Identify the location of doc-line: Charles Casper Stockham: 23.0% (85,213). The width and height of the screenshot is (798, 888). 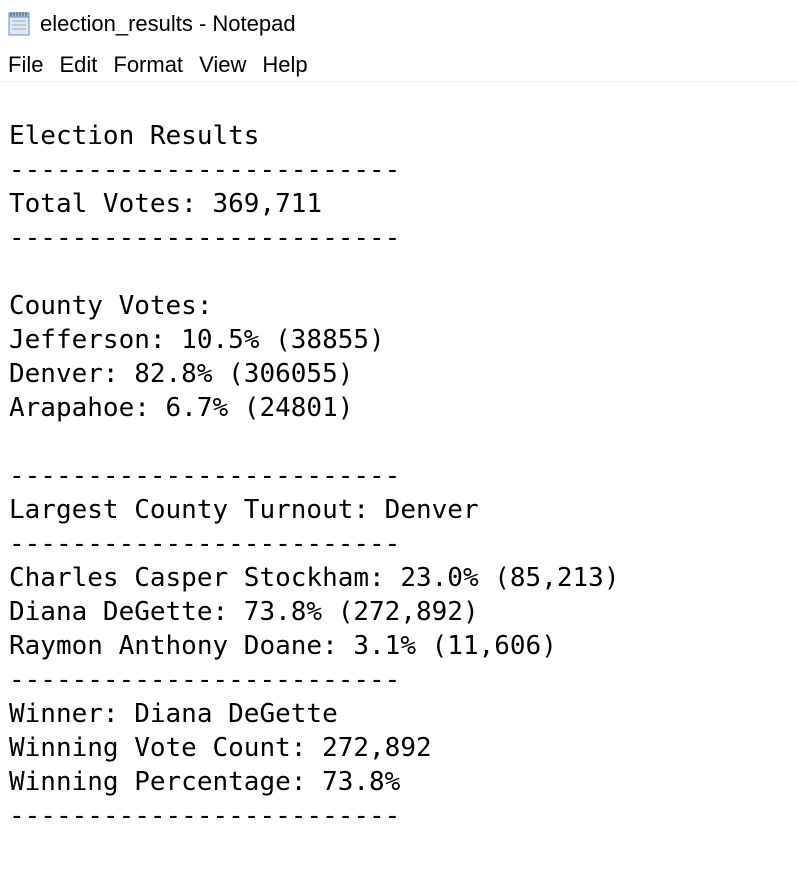
(314, 578).